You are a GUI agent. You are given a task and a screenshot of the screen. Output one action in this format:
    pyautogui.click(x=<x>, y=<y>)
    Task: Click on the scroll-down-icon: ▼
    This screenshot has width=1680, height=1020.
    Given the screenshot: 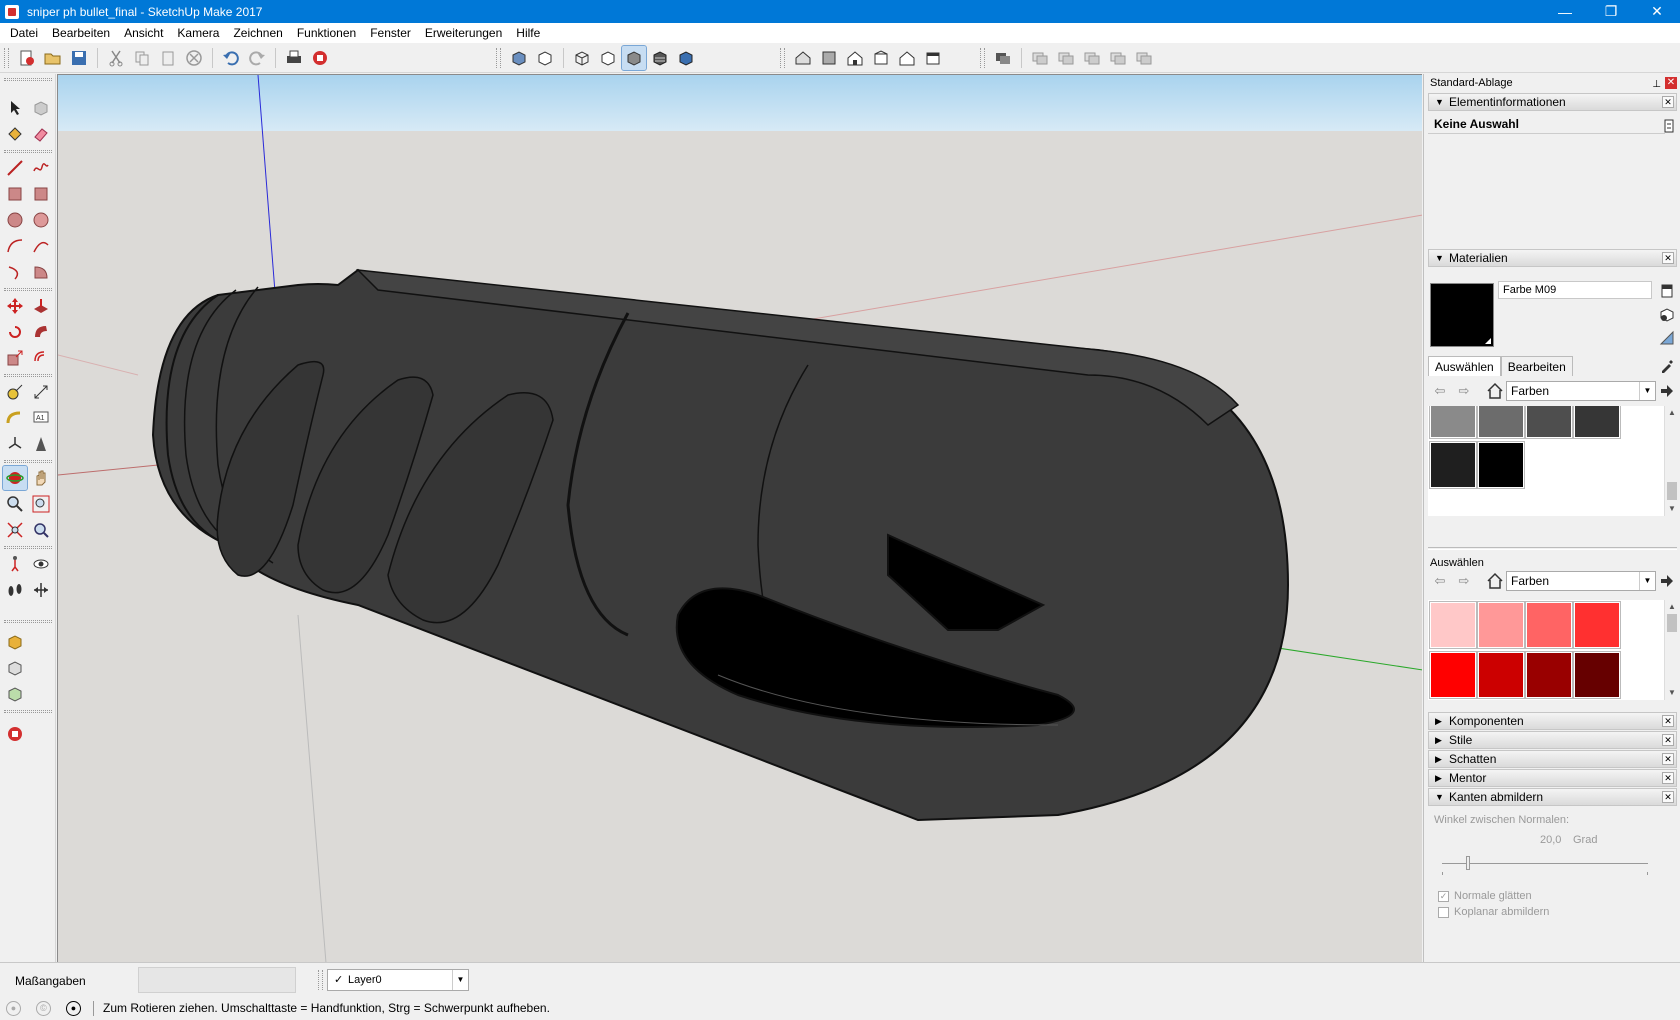 What is the action you would take?
    pyautogui.click(x=1672, y=693)
    